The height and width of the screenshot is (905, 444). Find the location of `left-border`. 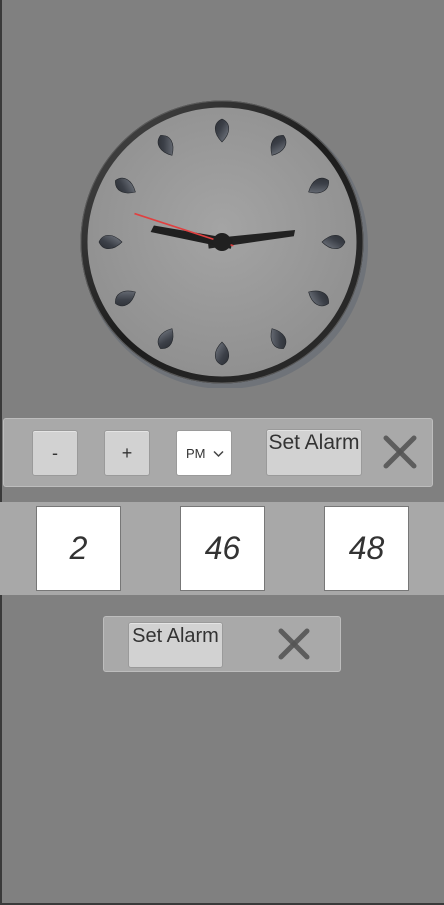

left-border is located at coordinates (1, 452).